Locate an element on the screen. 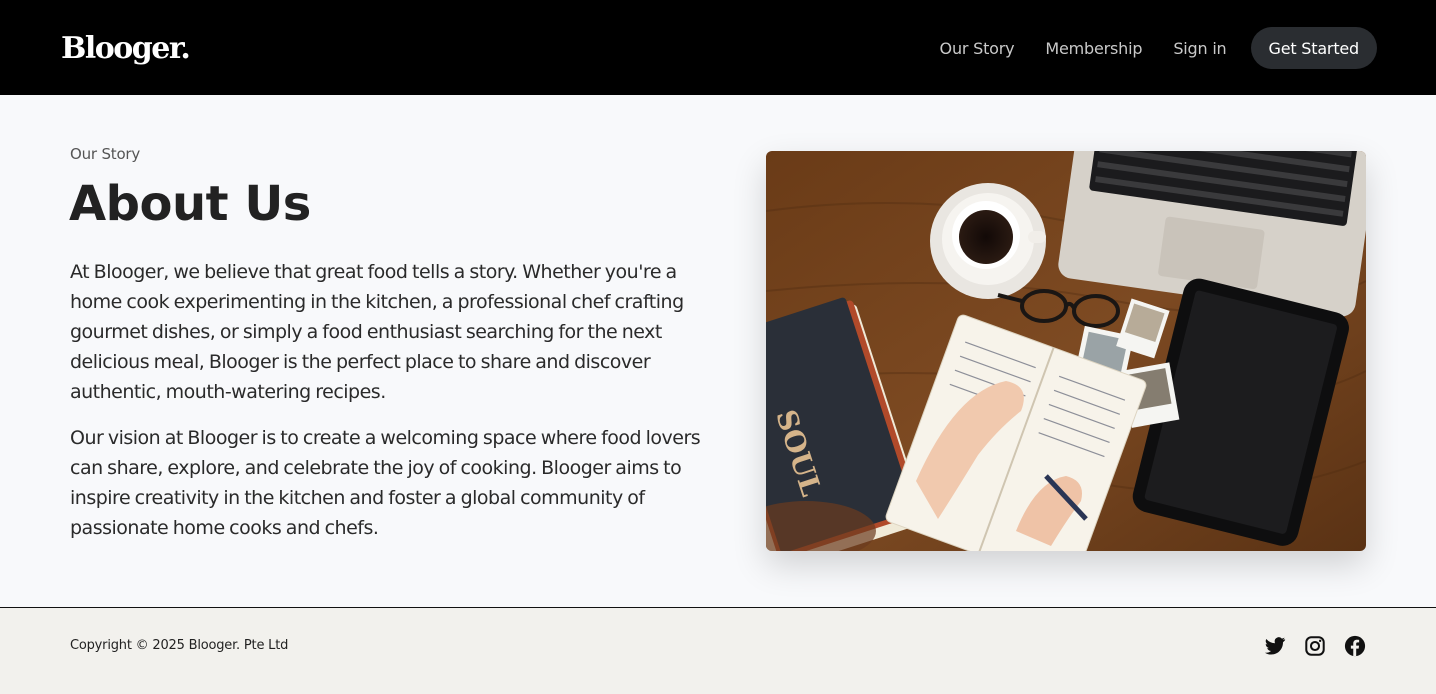  social-links is located at coordinates (1306, 646).